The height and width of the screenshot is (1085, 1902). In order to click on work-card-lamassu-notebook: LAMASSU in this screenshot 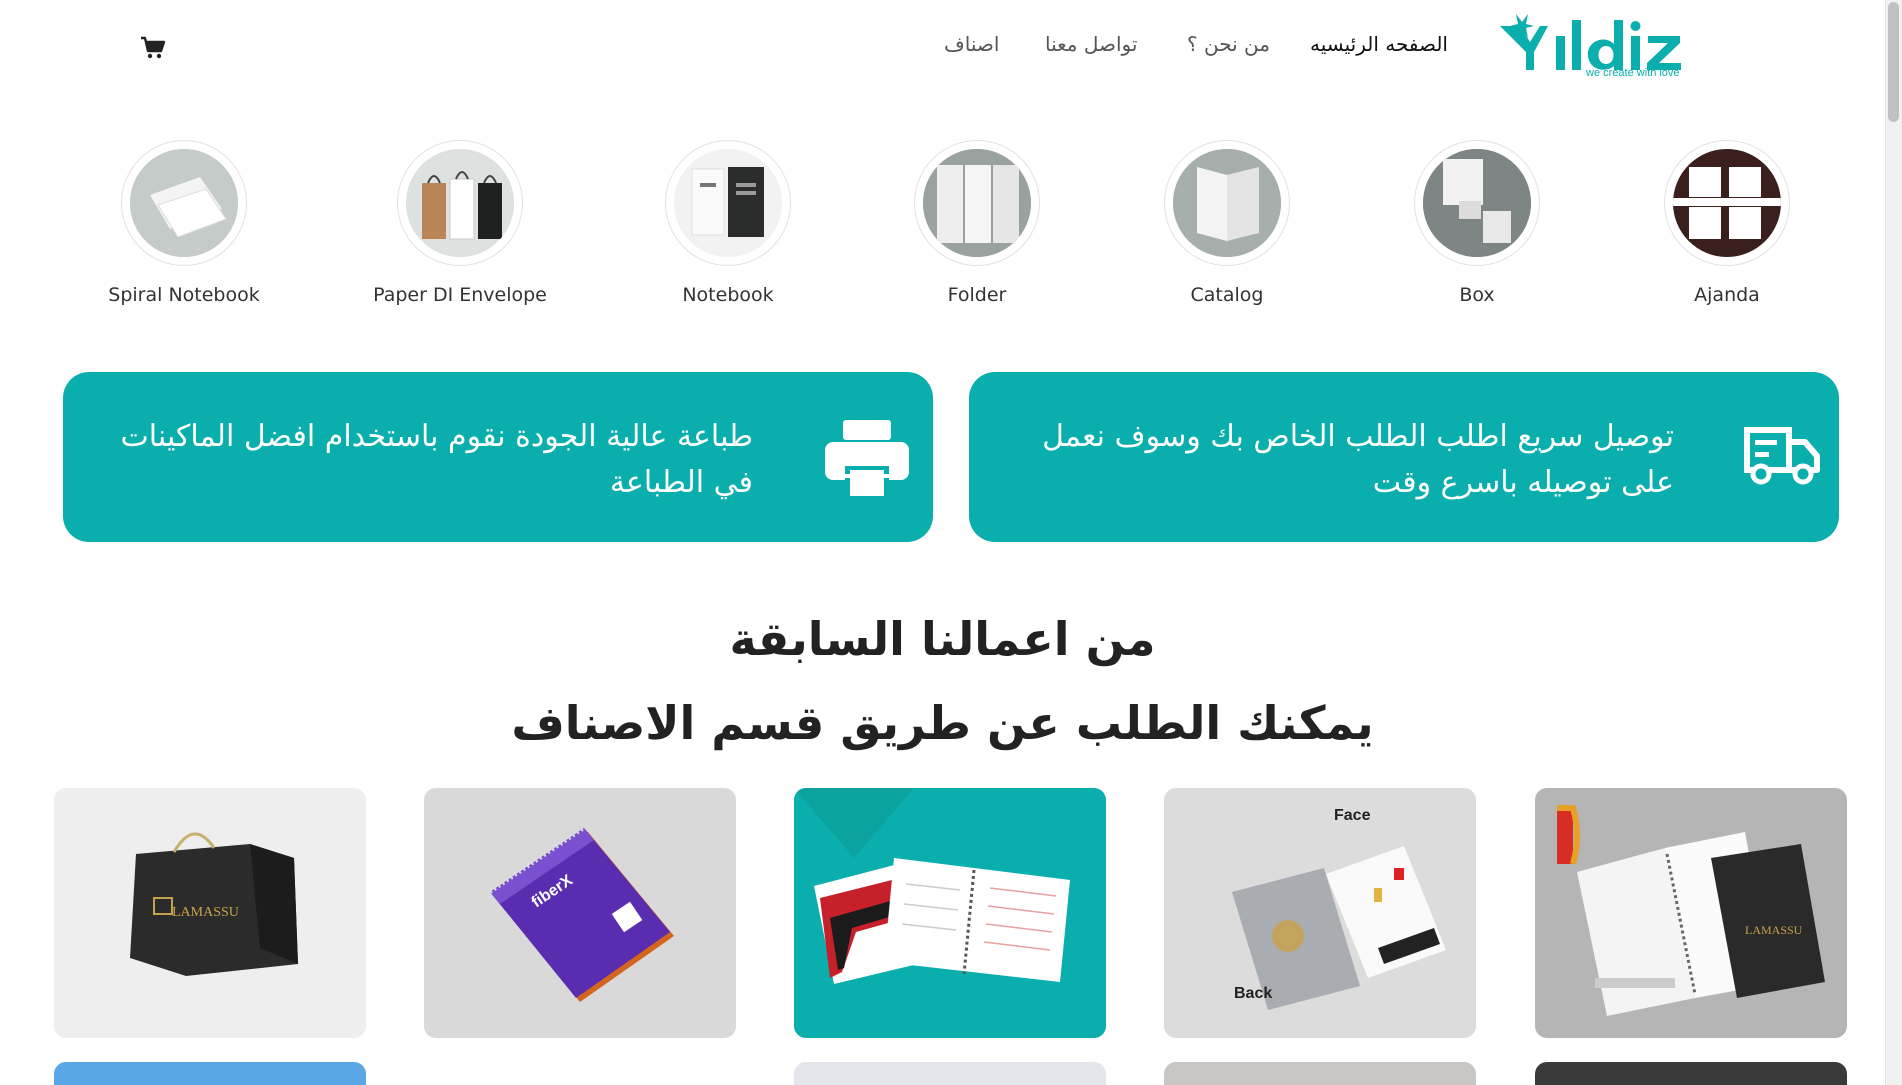, I will do `click(1691, 913)`.